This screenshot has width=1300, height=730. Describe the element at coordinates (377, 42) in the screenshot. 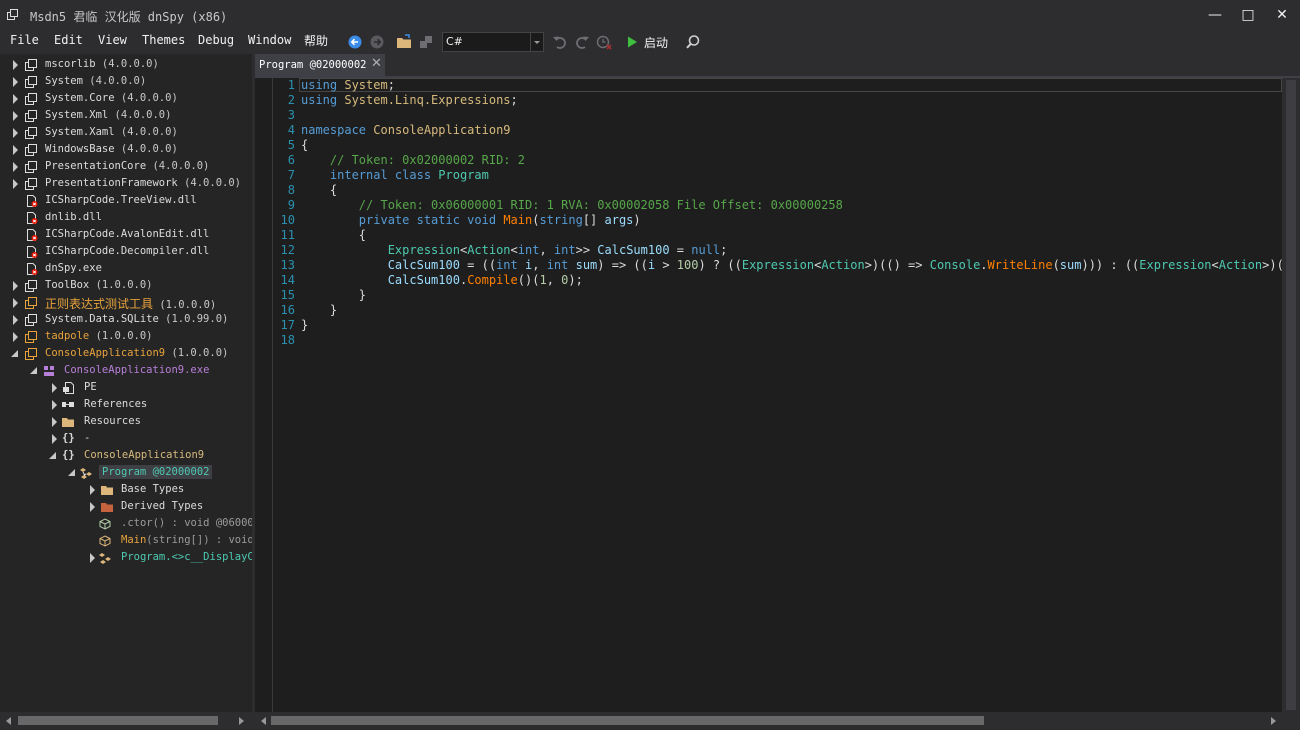

I see `forward-icon` at that location.